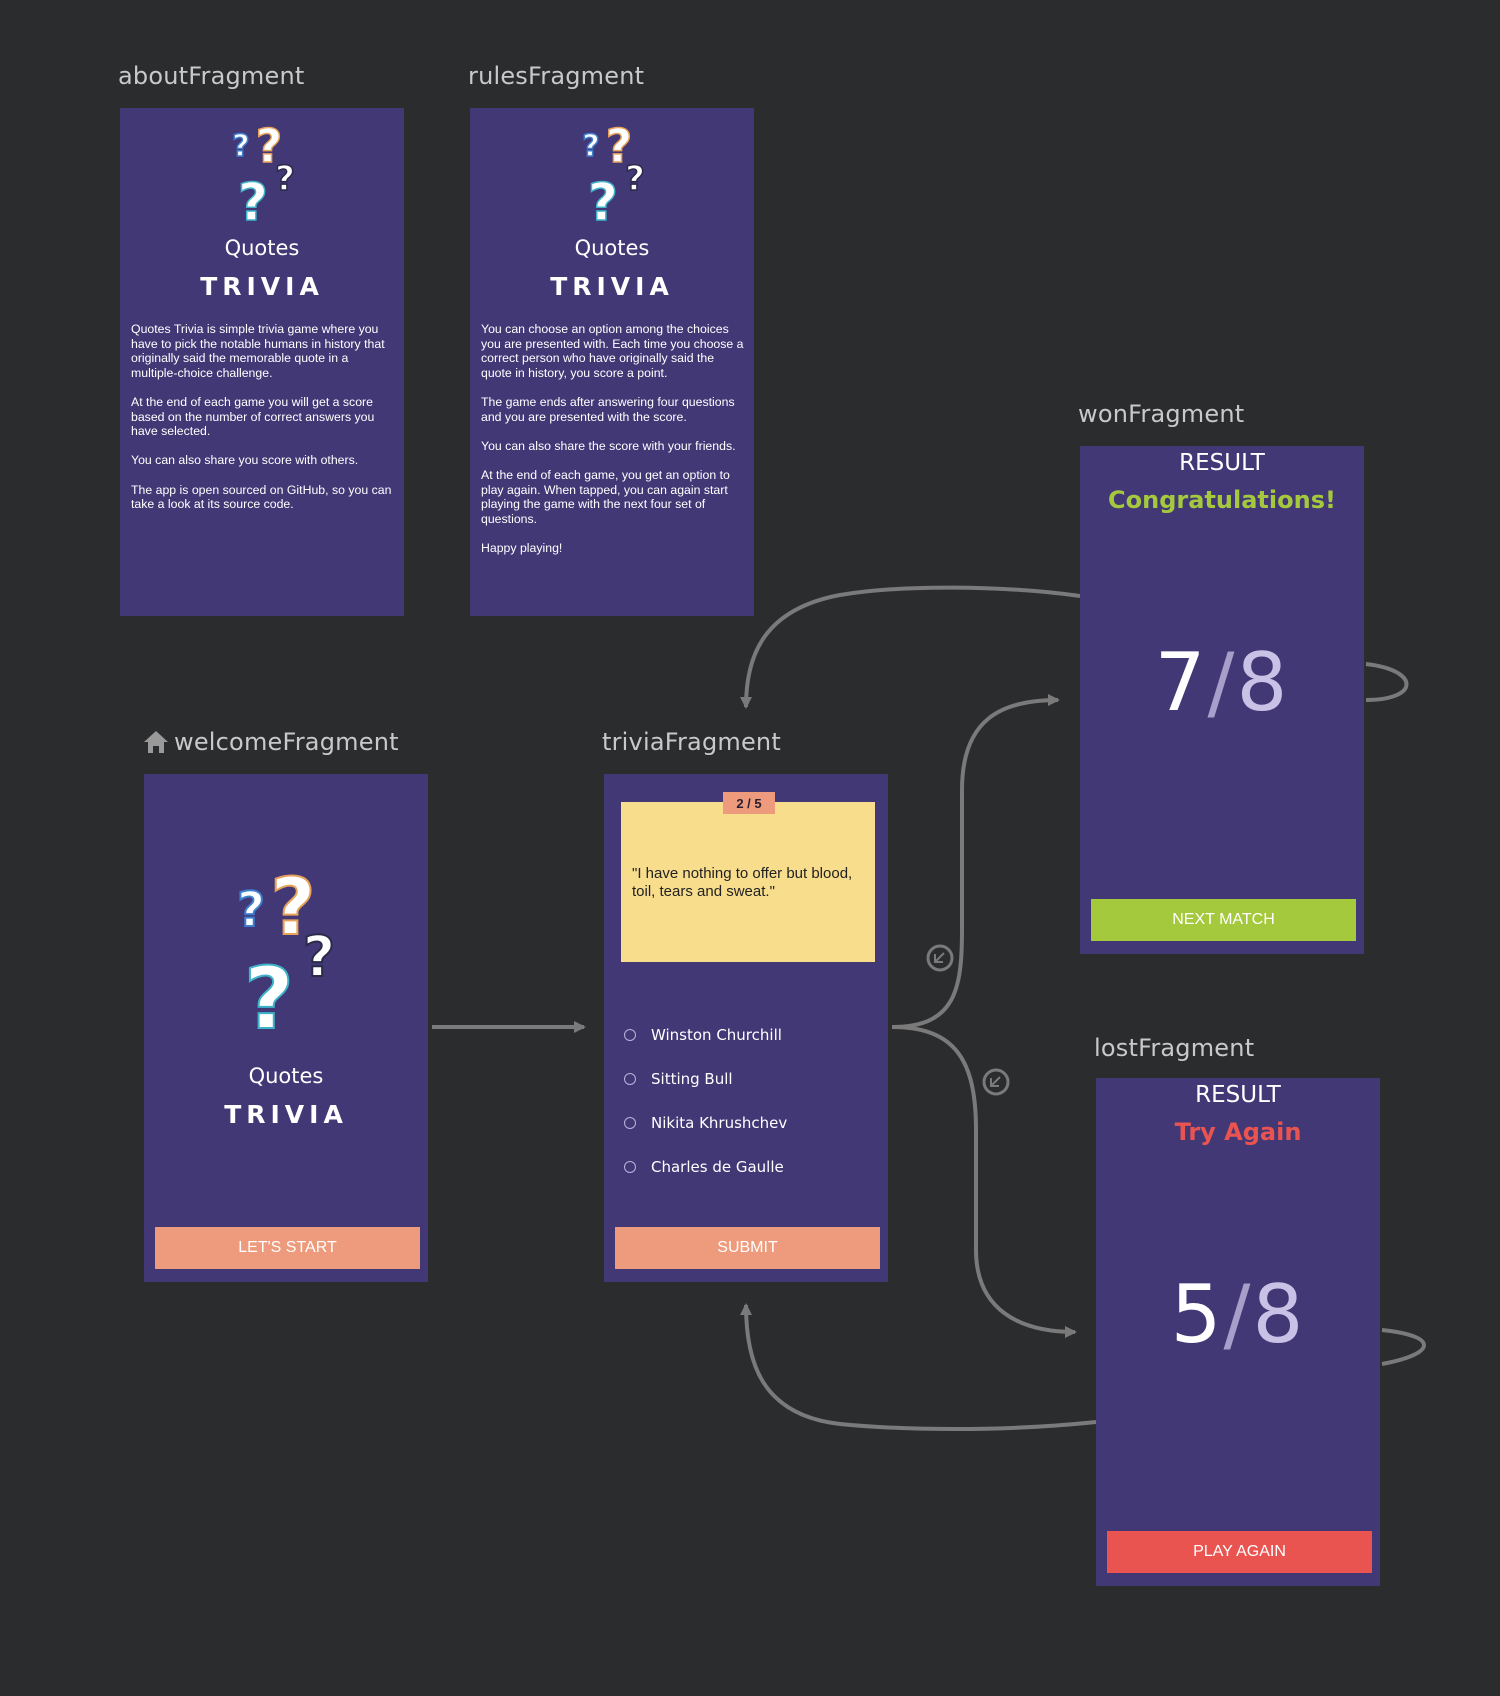 The width and height of the screenshot is (1500, 1696). What do you see at coordinates (749, 803) in the screenshot?
I see `progress-badge: 2 / 5` at bounding box center [749, 803].